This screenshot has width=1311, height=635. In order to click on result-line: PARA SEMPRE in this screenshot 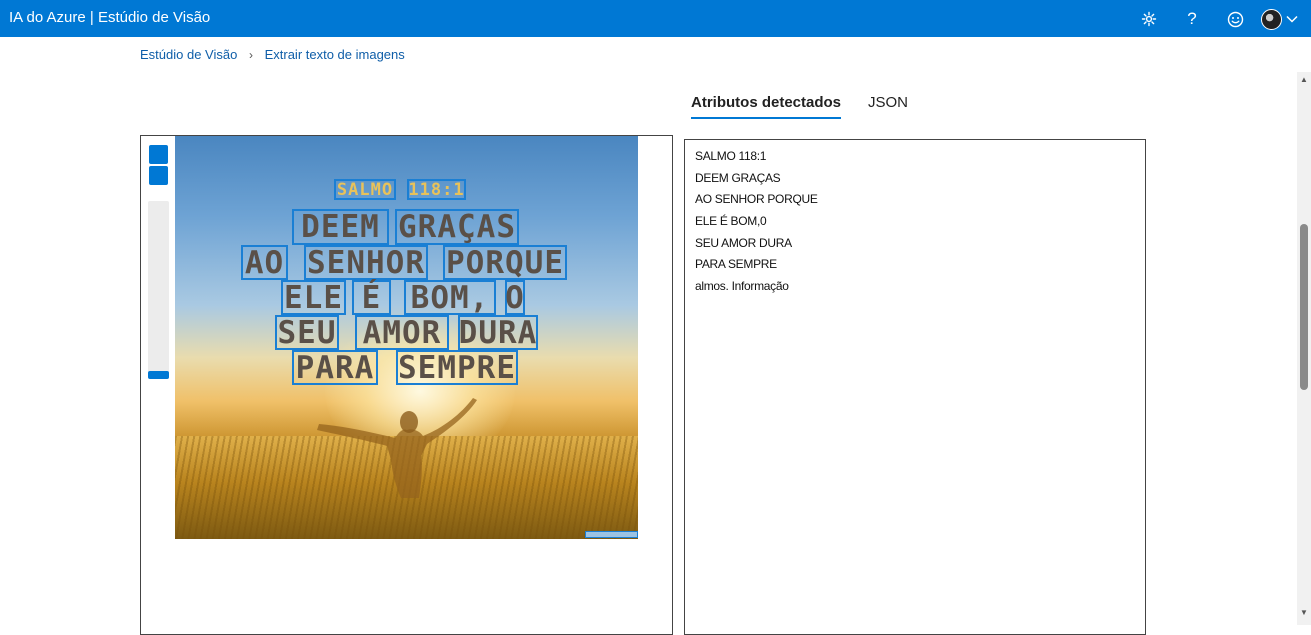, I will do `click(736, 264)`.